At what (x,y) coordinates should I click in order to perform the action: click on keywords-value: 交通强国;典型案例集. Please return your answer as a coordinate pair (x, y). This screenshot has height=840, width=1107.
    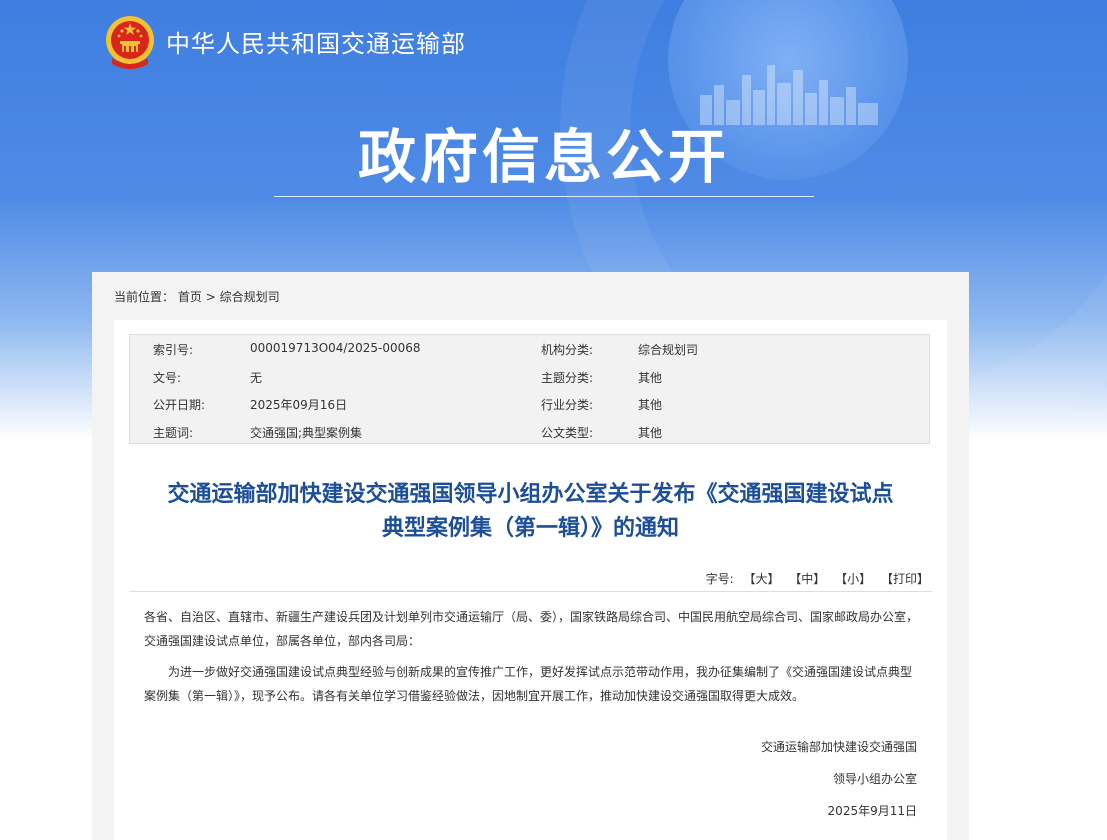
    Looking at the image, I should click on (306, 433).